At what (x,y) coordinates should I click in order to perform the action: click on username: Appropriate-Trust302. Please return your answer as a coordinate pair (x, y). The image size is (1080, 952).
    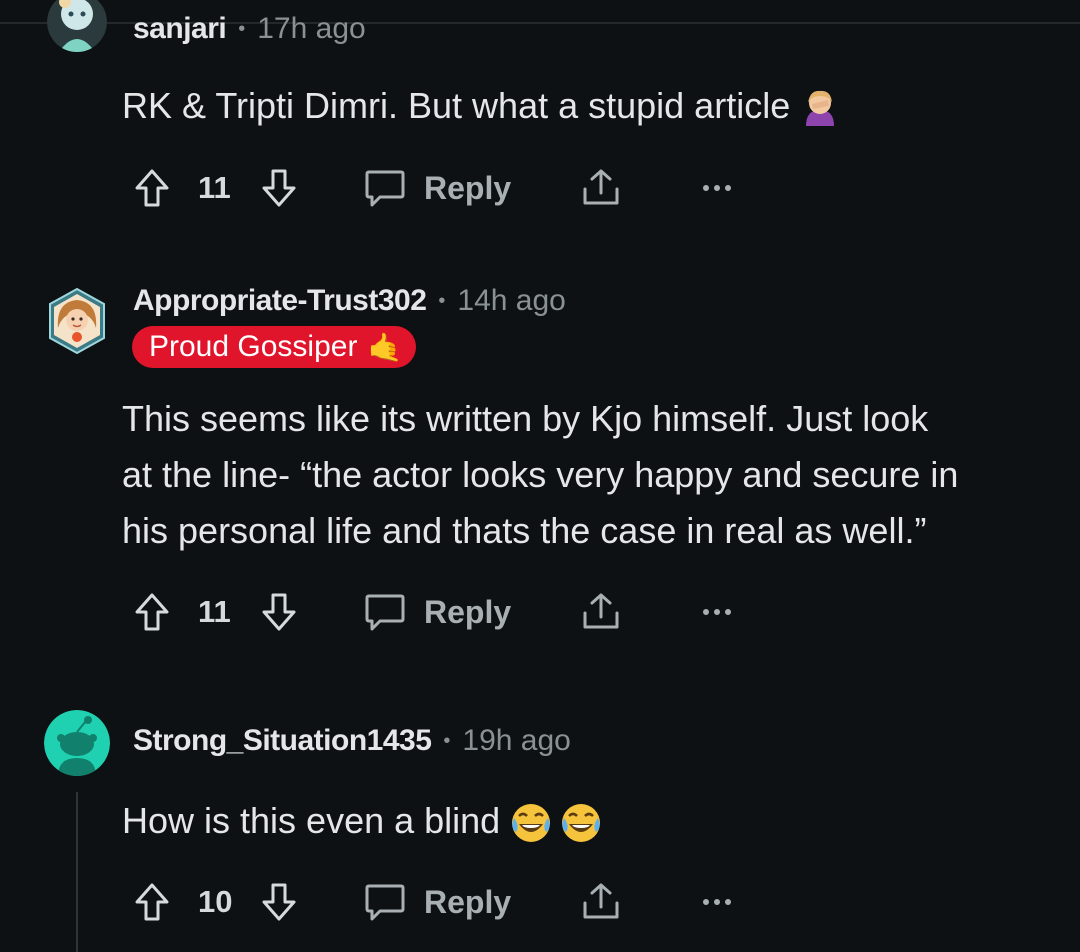
    Looking at the image, I should click on (280, 301).